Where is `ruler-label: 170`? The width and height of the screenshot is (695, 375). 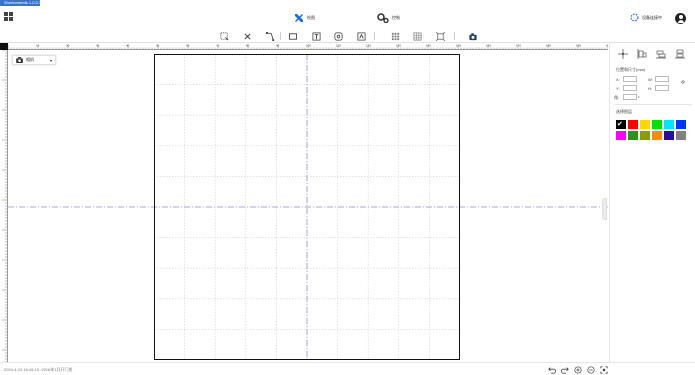 ruler-label: 170 is located at coordinates (518, 46).